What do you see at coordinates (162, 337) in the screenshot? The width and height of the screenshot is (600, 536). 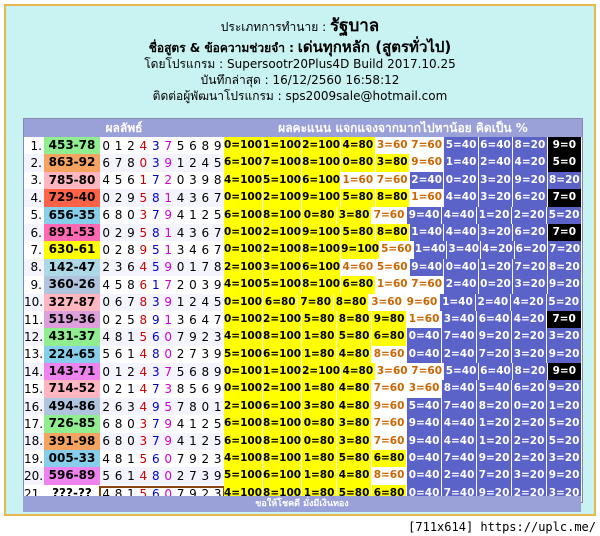 I see `digit-sequence: 4815607923` at bounding box center [162, 337].